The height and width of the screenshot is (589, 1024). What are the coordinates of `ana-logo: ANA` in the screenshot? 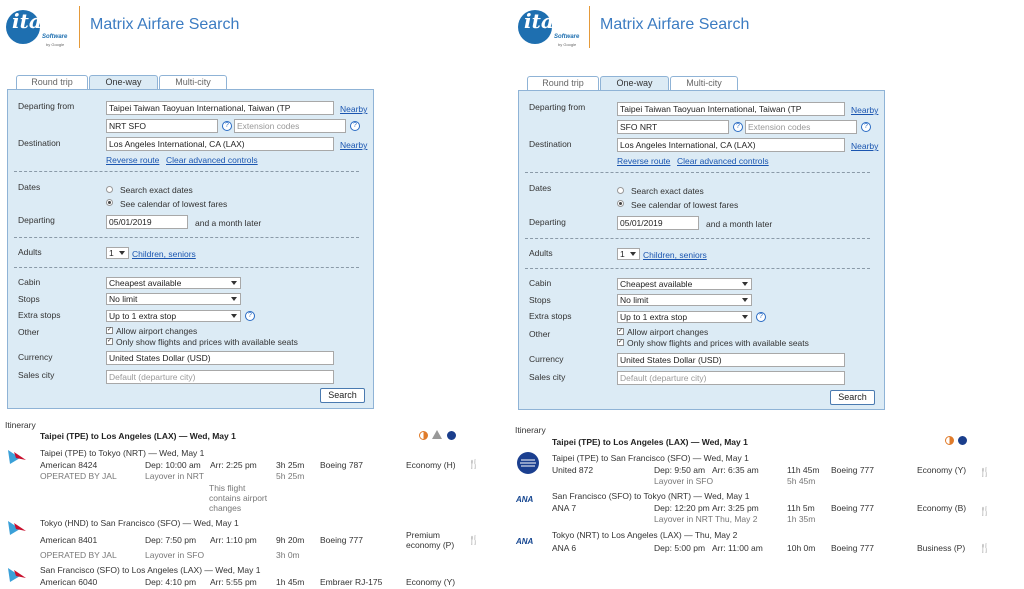 It's located at (525, 541).